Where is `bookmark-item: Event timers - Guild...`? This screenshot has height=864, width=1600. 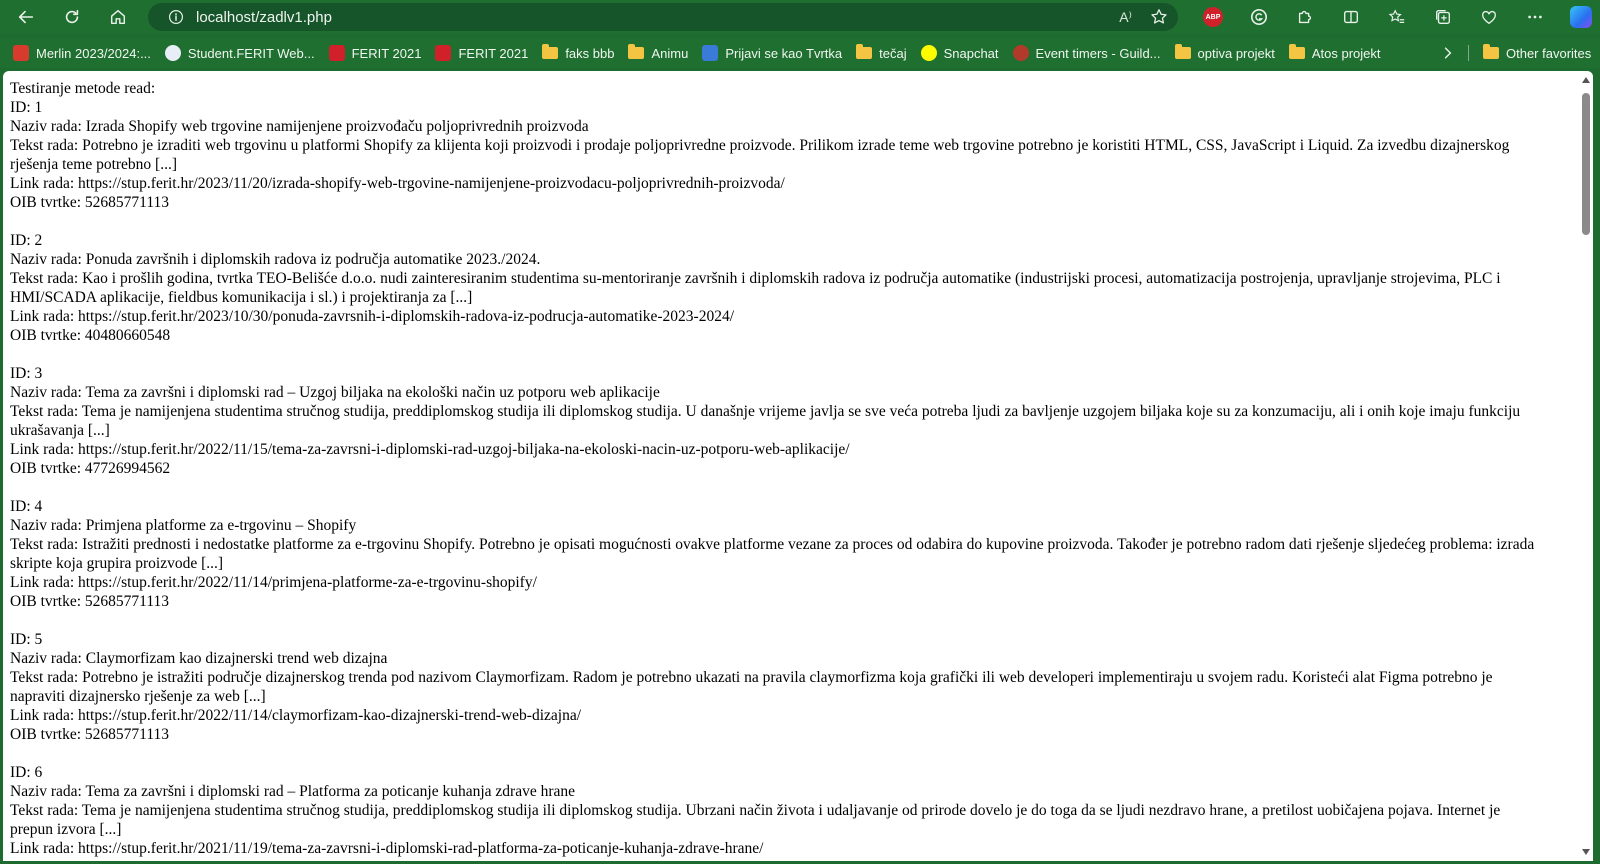
bookmark-item: Event timers - Guild... is located at coordinates (1087, 53).